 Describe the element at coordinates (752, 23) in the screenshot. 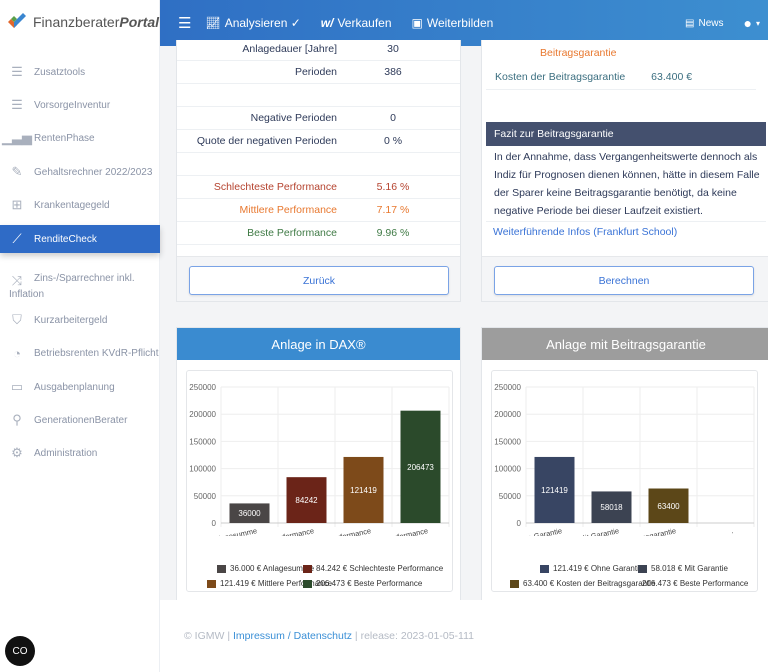

I see `user-menu: ● ▾` at that location.